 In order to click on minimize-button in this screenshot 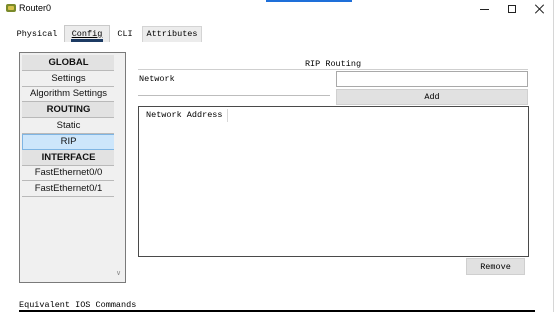, I will do `click(484, 9)`.